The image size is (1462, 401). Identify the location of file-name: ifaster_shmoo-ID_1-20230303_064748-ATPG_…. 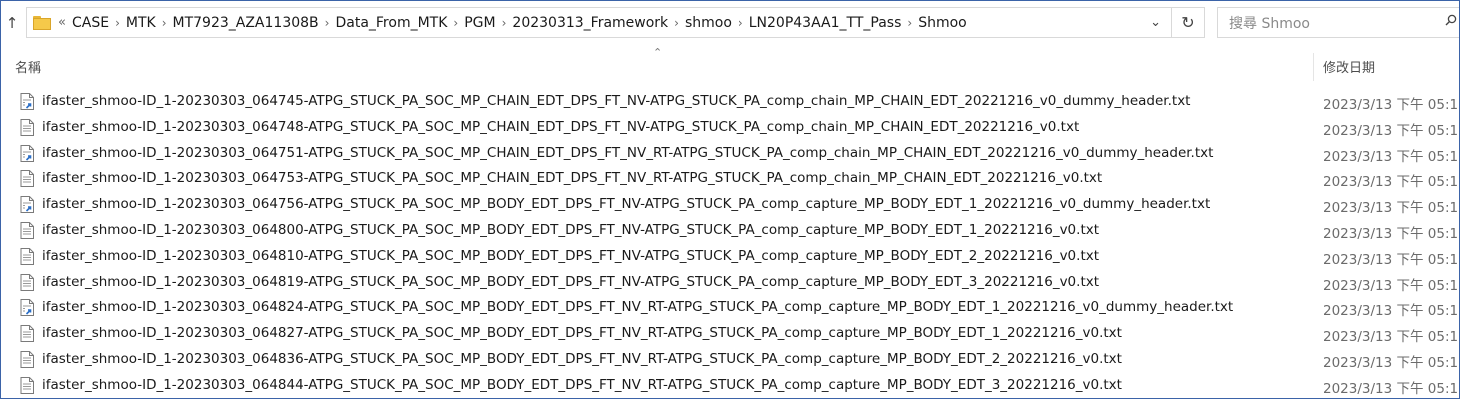
(561, 126).